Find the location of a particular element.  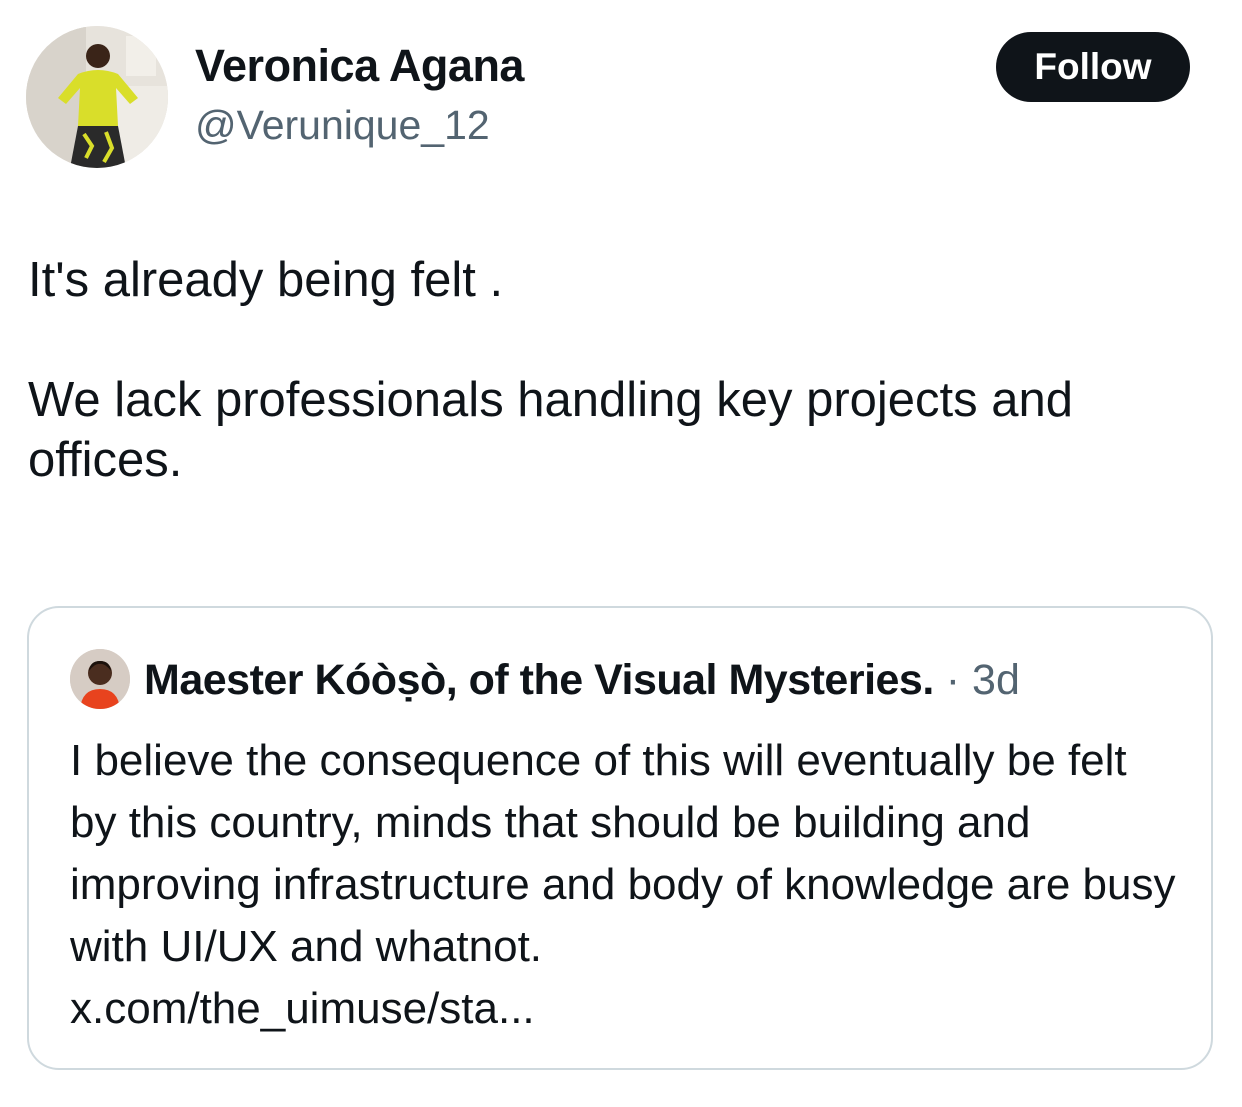

author-display-name: Veronica Agana is located at coordinates (359, 66).